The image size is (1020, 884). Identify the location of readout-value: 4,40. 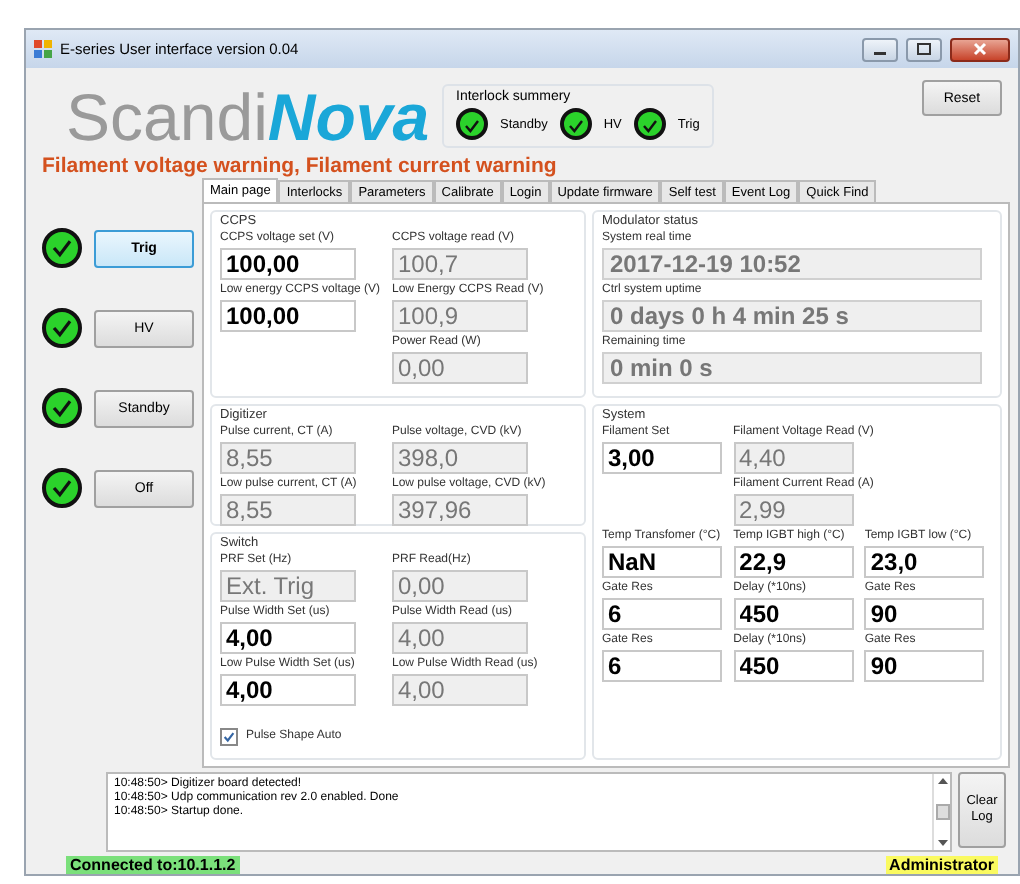
(793, 458).